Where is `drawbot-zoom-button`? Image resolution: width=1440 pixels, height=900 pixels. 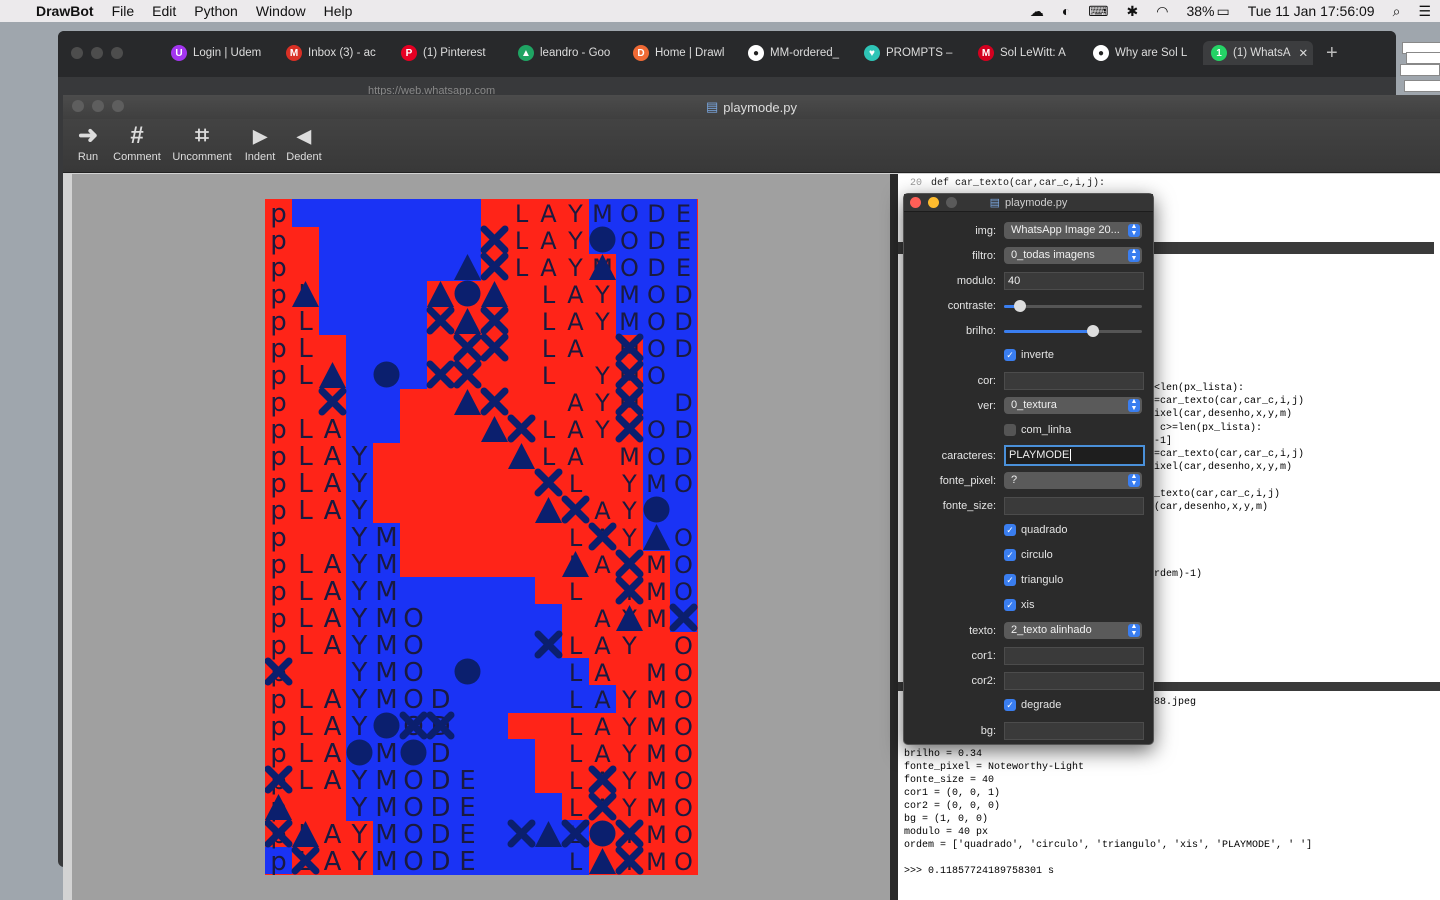 drawbot-zoom-button is located at coordinates (118, 106).